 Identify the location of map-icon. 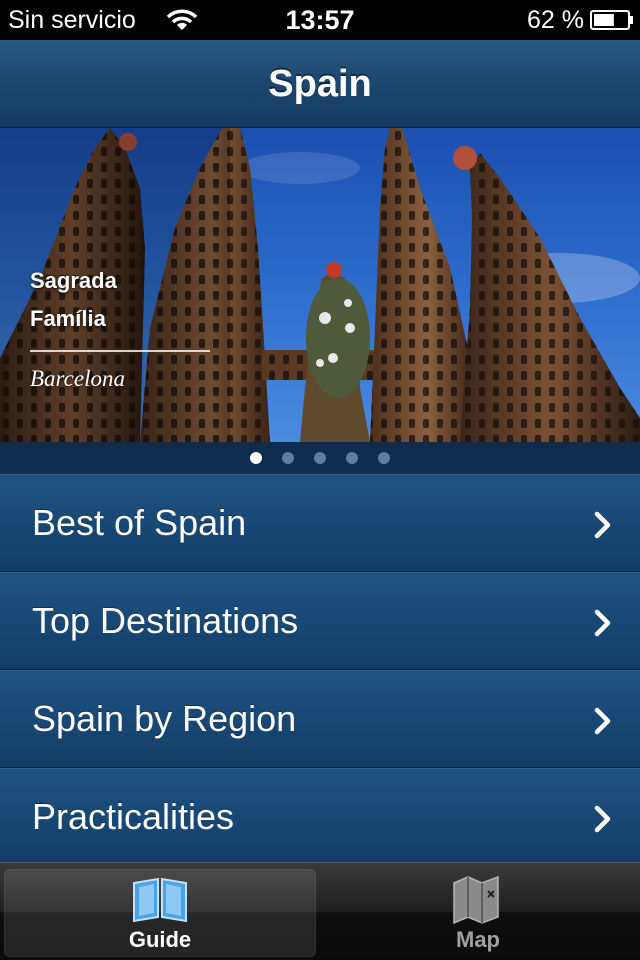
(476, 900).